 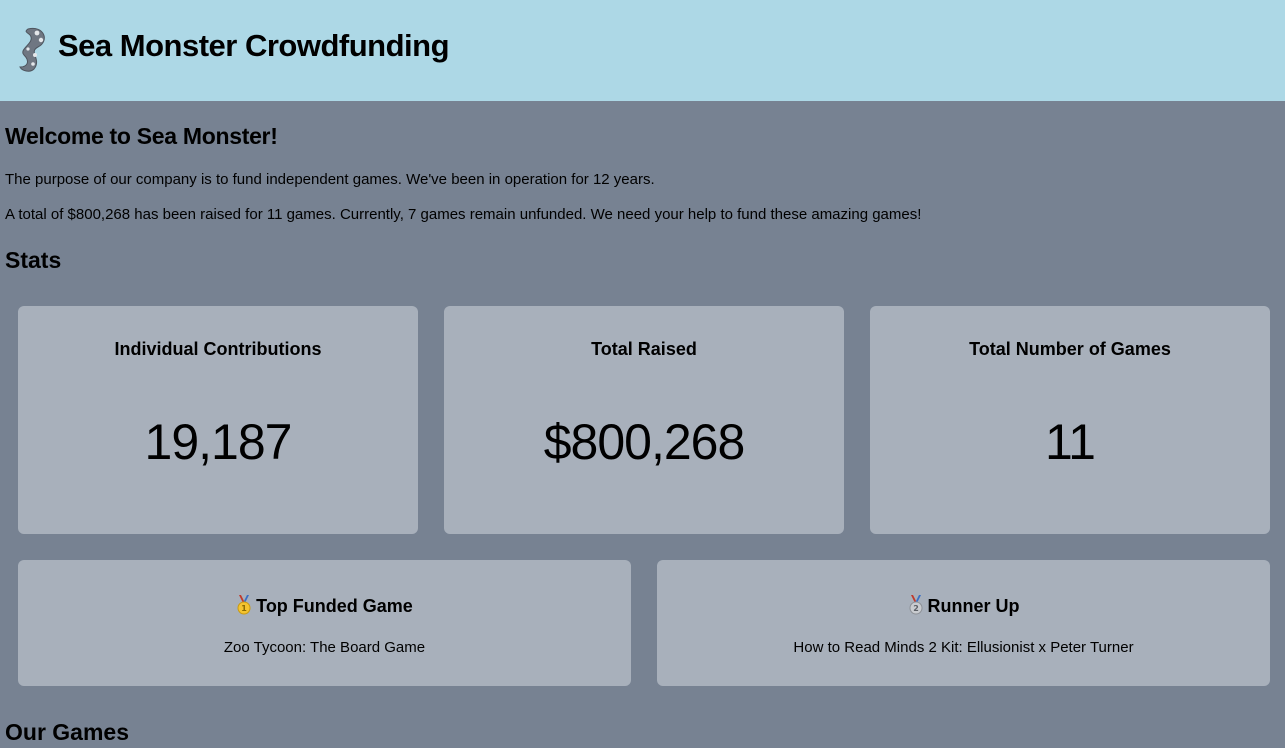 What do you see at coordinates (644, 442) in the screenshot?
I see `stat-value: $800,268` at bounding box center [644, 442].